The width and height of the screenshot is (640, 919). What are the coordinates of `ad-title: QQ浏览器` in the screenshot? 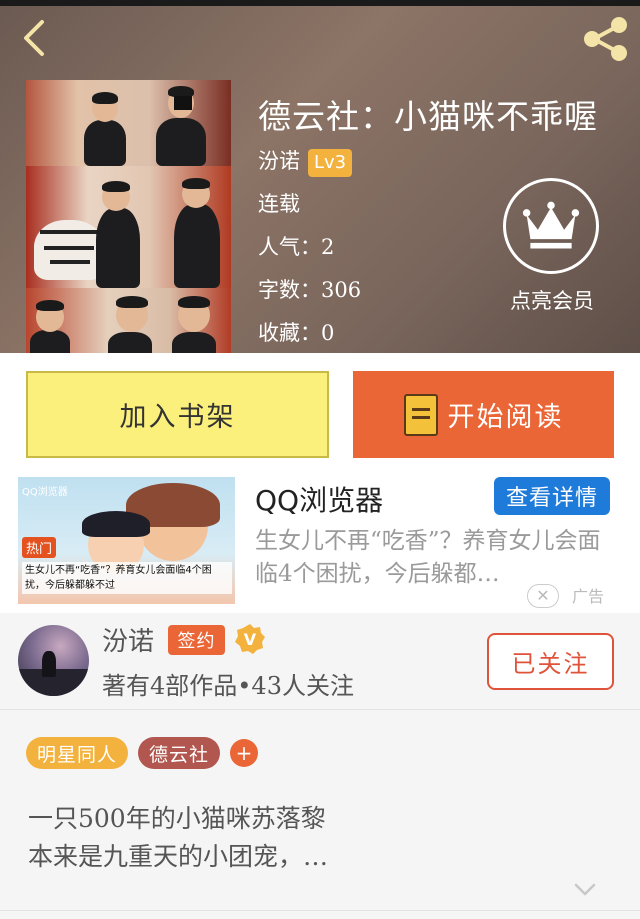 It's located at (319, 499).